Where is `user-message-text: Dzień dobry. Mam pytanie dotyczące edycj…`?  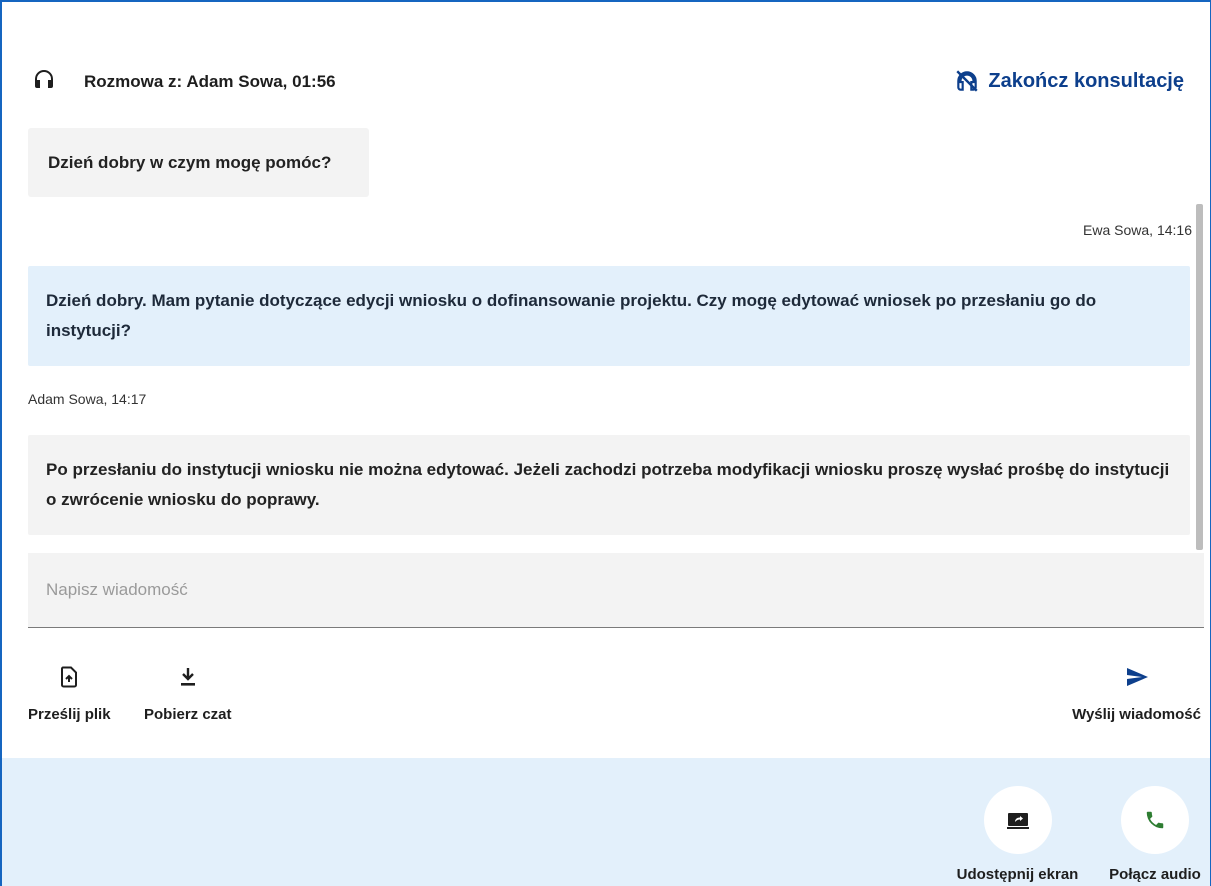
user-message-text: Dzień dobry. Mam pytanie dotyczące edycj… is located at coordinates (571, 315).